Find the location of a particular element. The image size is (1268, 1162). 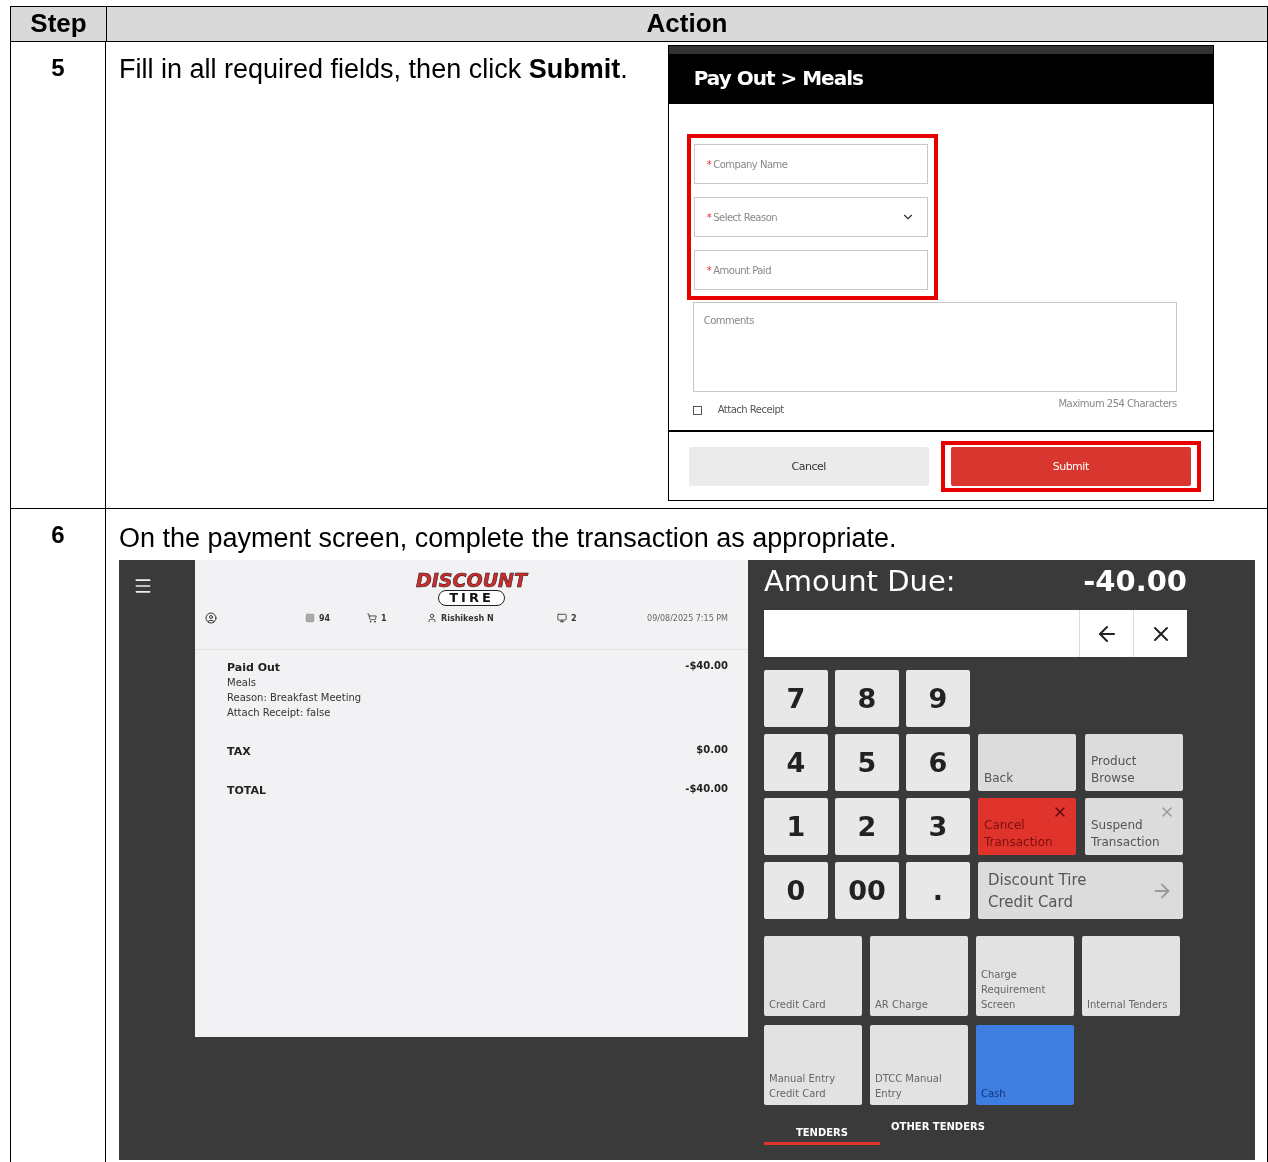

keypad-key: 5 is located at coordinates (867, 762).